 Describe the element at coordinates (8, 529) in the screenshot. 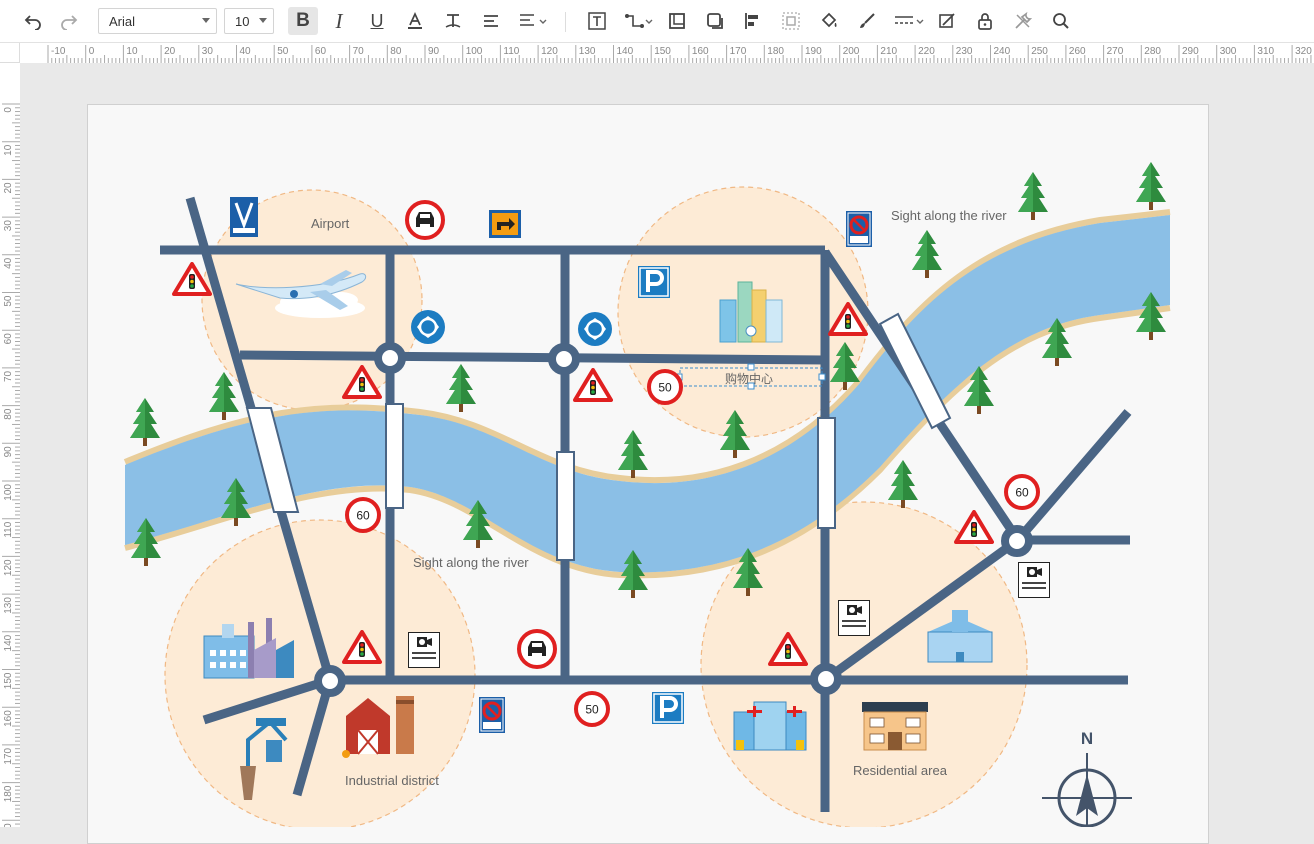

I see `ruler-tick-label: 110` at that location.